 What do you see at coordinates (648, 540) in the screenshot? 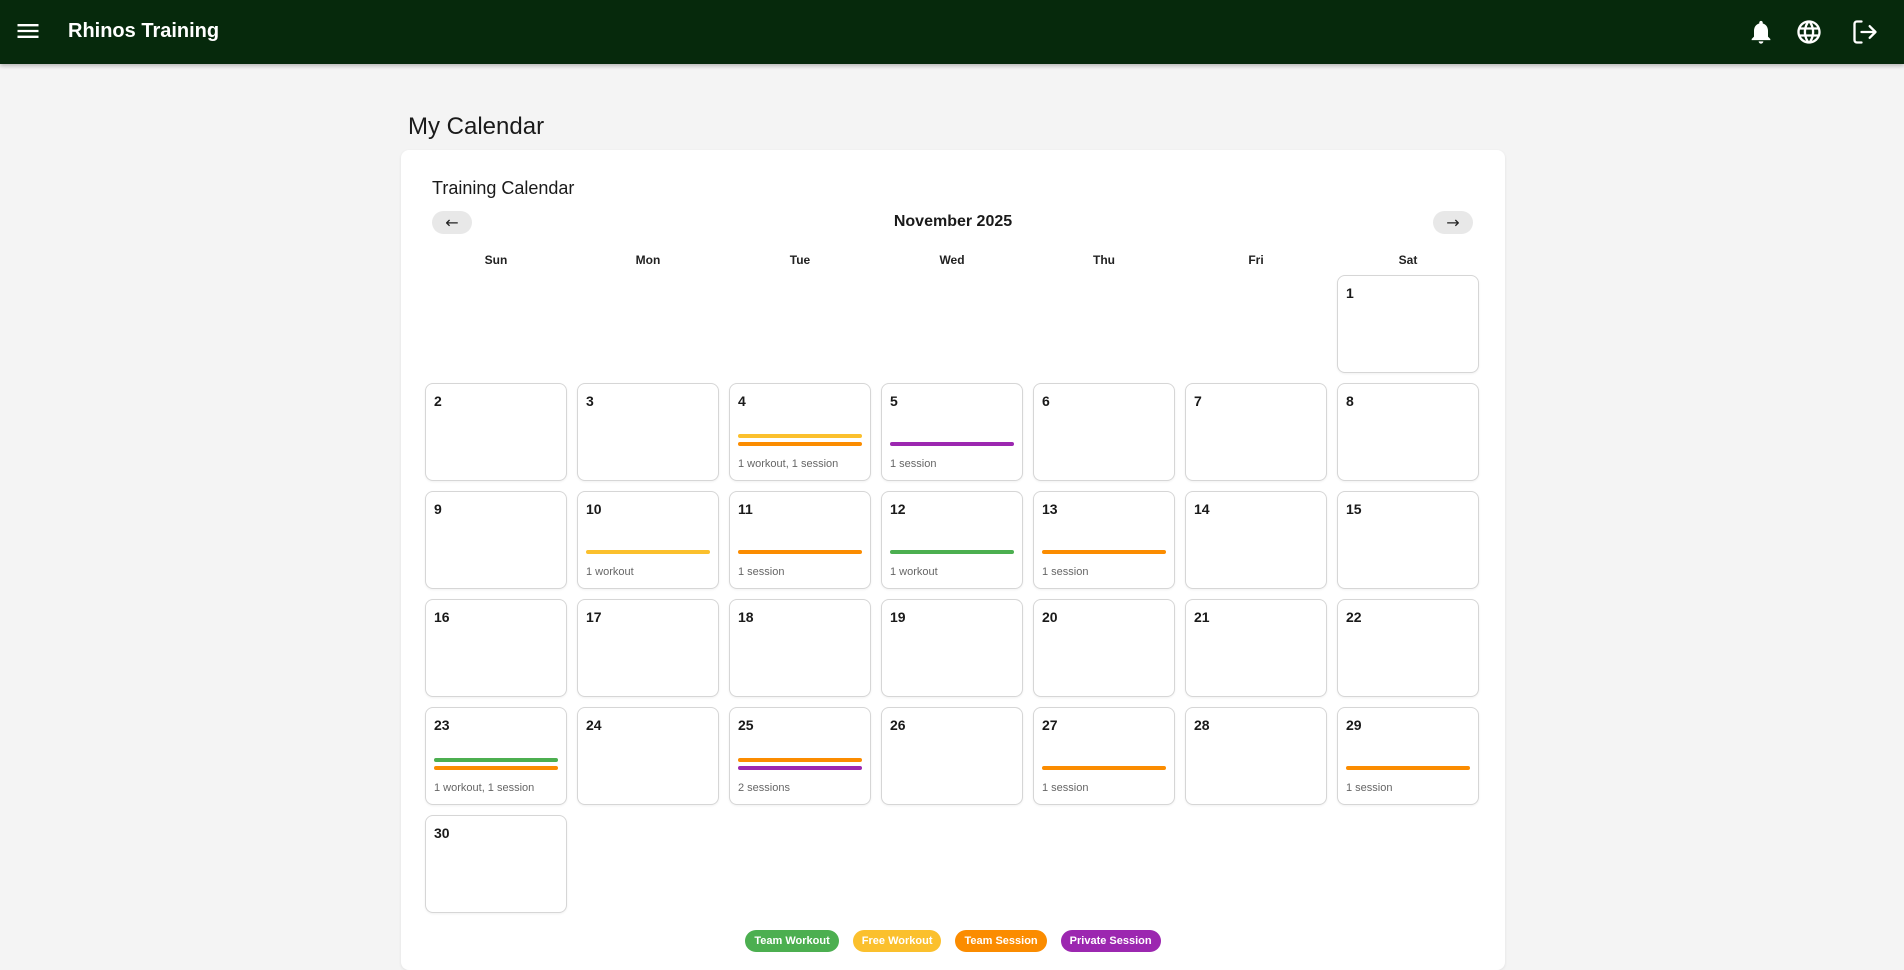
I see `day-cell-10: 10 1 workout` at bounding box center [648, 540].